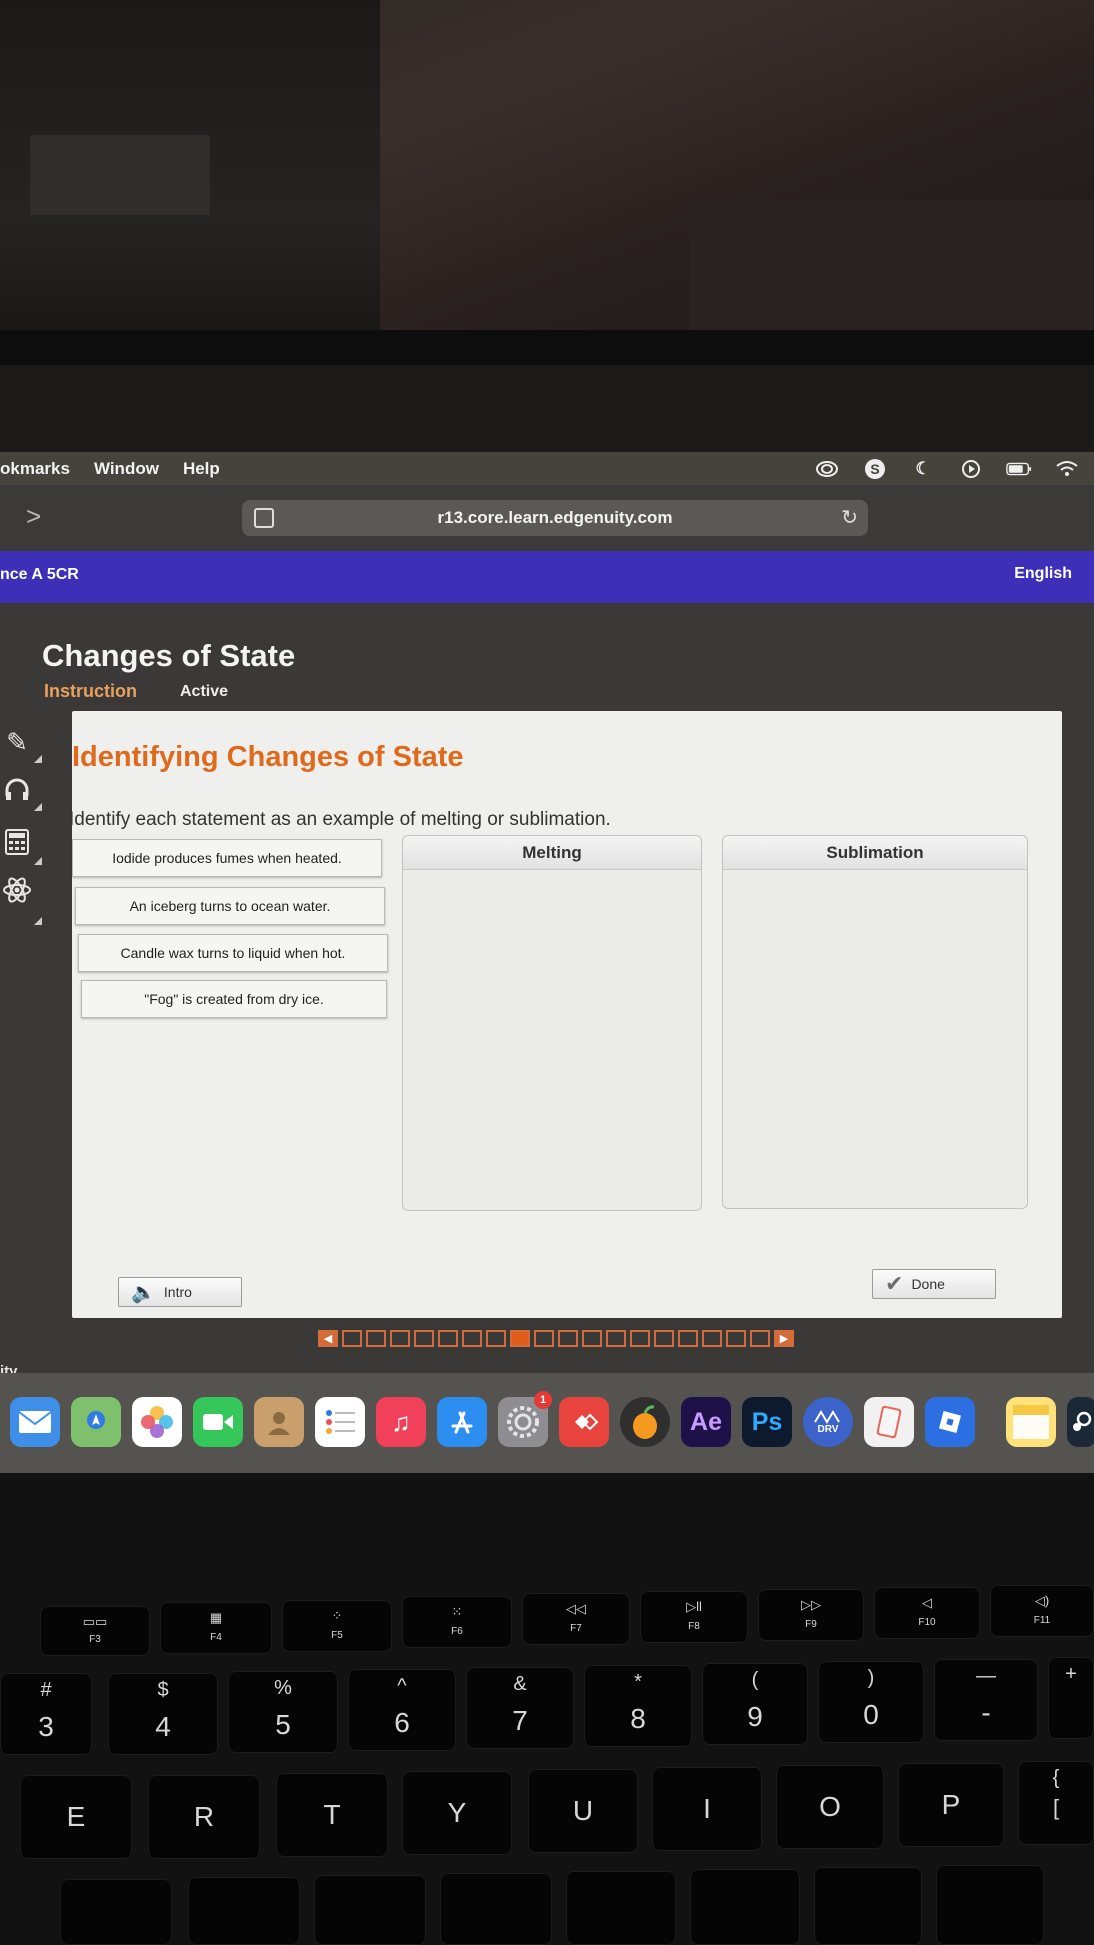 The height and width of the screenshot is (1945, 1094). Describe the element at coordinates (35, 1422) in the screenshot. I see `mail-icon` at that location.